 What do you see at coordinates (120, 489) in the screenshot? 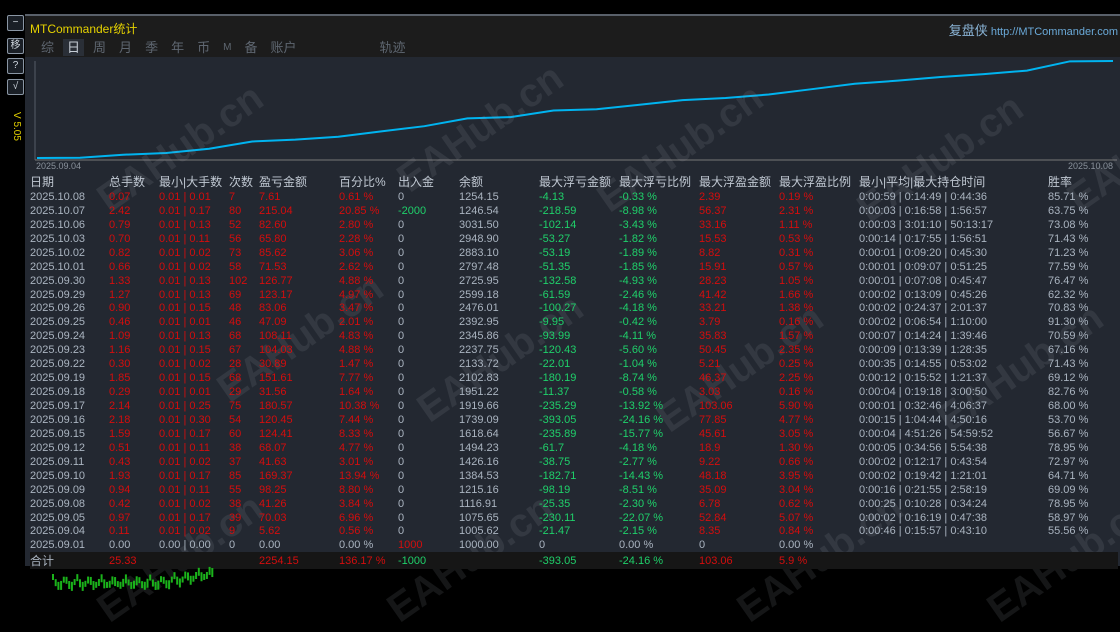
I see `cell-1: 0.94` at bounding box center [120, 489].